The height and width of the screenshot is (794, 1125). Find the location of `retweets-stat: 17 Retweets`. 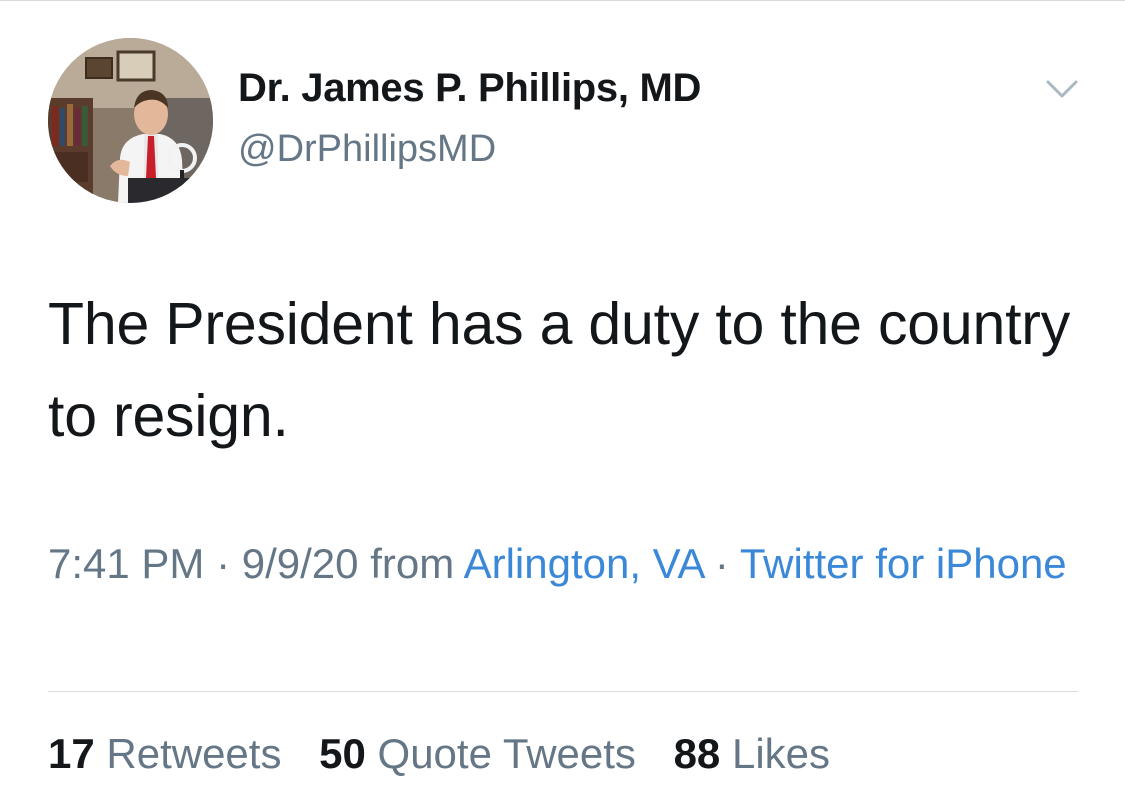

retweets-stat: 17 Retweets is located at coordinates (164, 753).